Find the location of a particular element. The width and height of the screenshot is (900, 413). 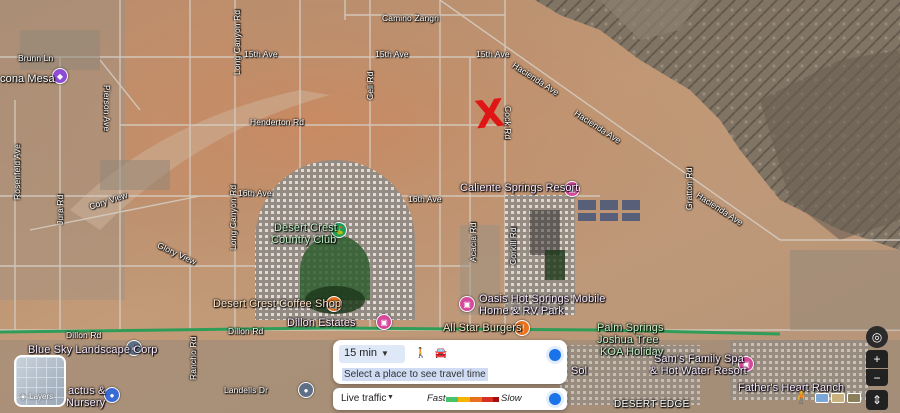

road-jura-rd: Jura Rd is located at coordinates (60, 209).